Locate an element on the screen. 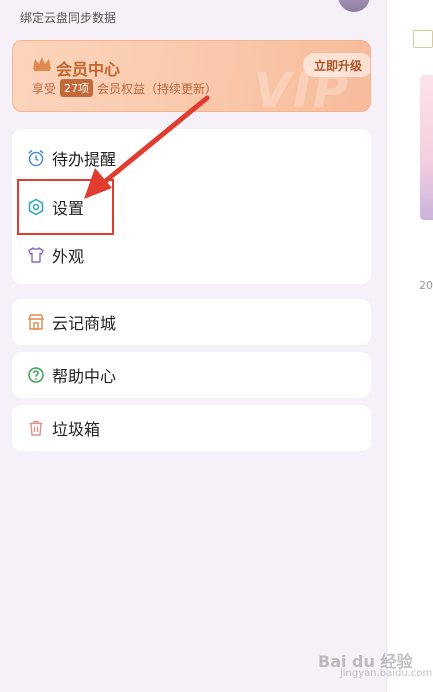  menu-label-store: 云记商城 is located at coordinates (84, 323).